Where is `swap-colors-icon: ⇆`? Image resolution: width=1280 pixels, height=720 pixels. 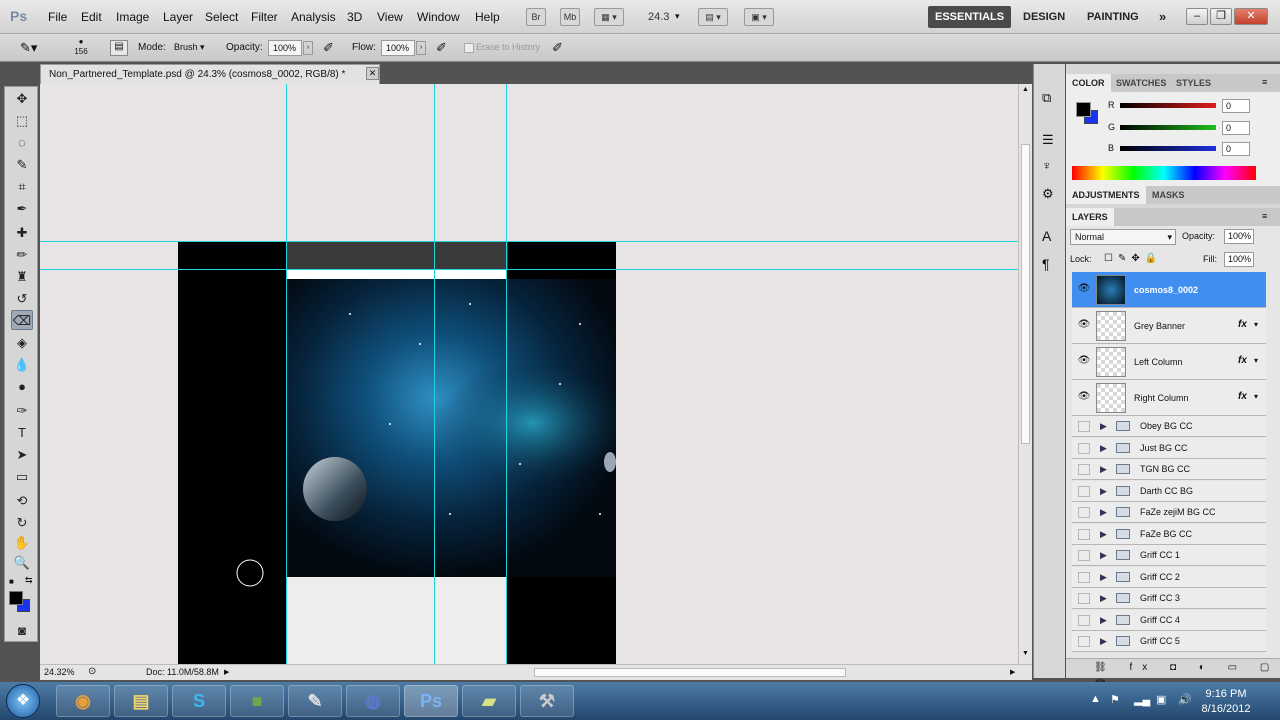 swap-colors-icon: ⇆ is located at coordinates (29, 580).